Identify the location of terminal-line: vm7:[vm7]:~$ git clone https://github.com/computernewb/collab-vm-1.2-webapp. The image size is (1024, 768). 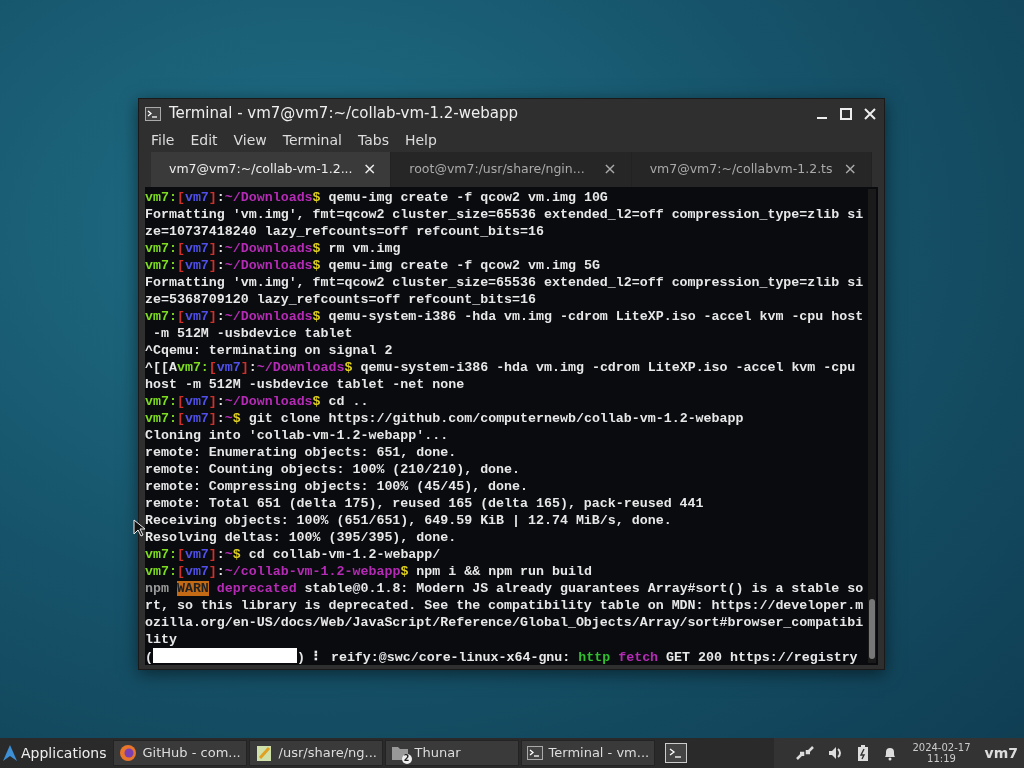
(445, 418).